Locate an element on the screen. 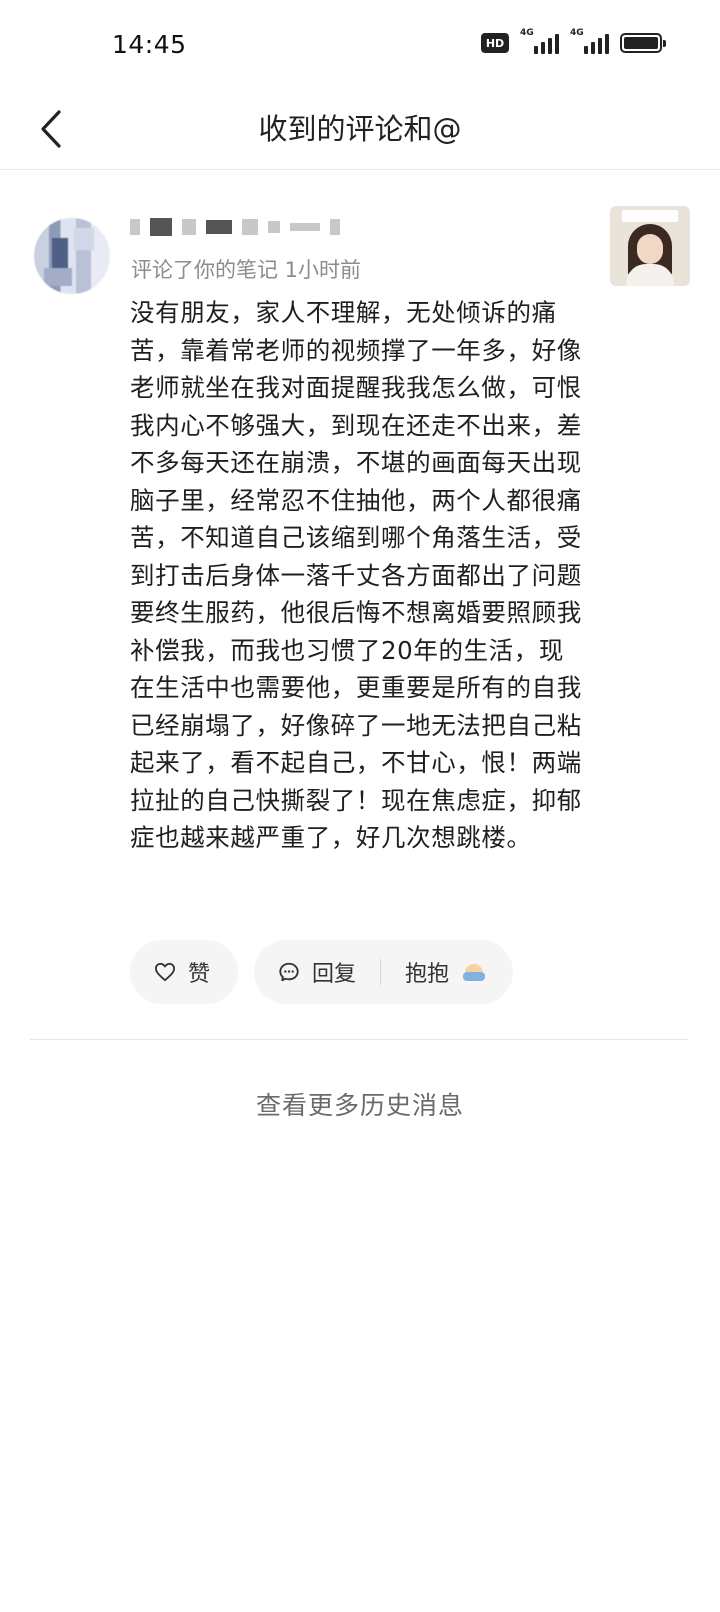  comment-bubble-icon is located at coordinates (289, 972).